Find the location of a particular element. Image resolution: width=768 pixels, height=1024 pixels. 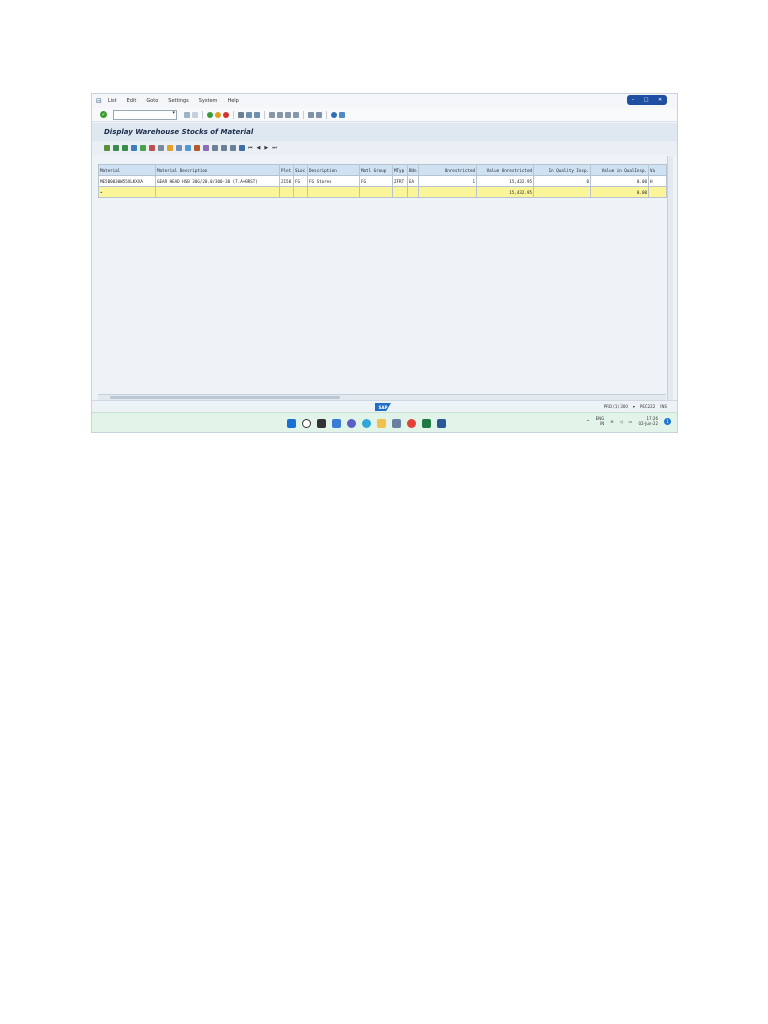

first-record-icon: ⏮ is located at coordinates (250, 148).